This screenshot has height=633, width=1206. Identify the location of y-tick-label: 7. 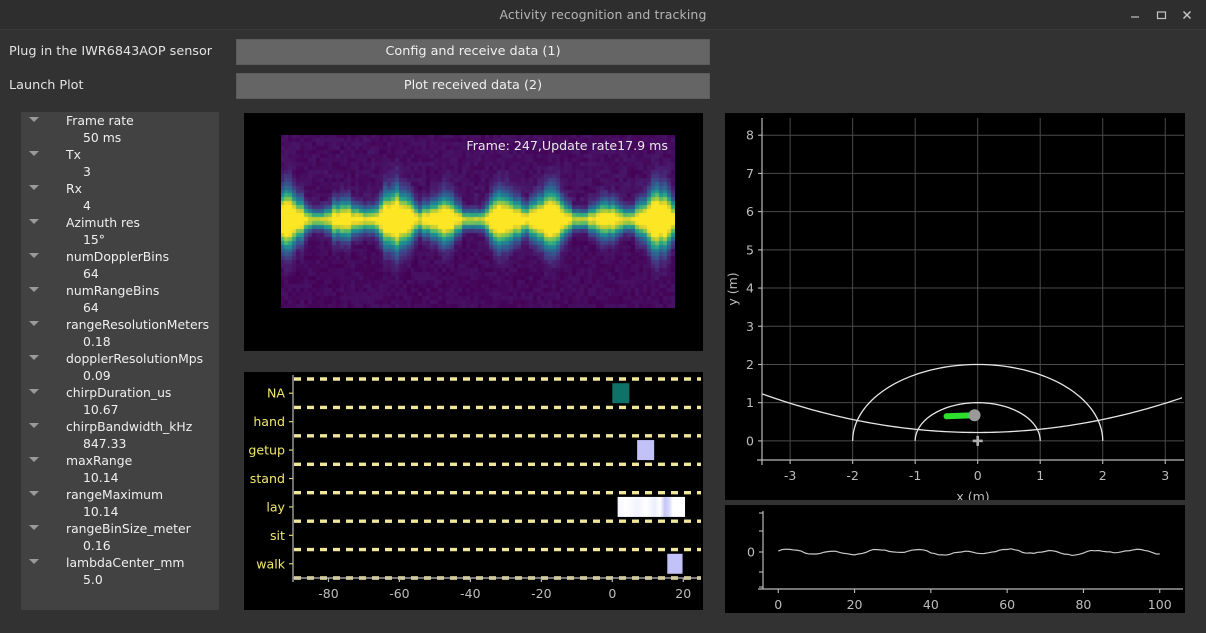
(750, 173).